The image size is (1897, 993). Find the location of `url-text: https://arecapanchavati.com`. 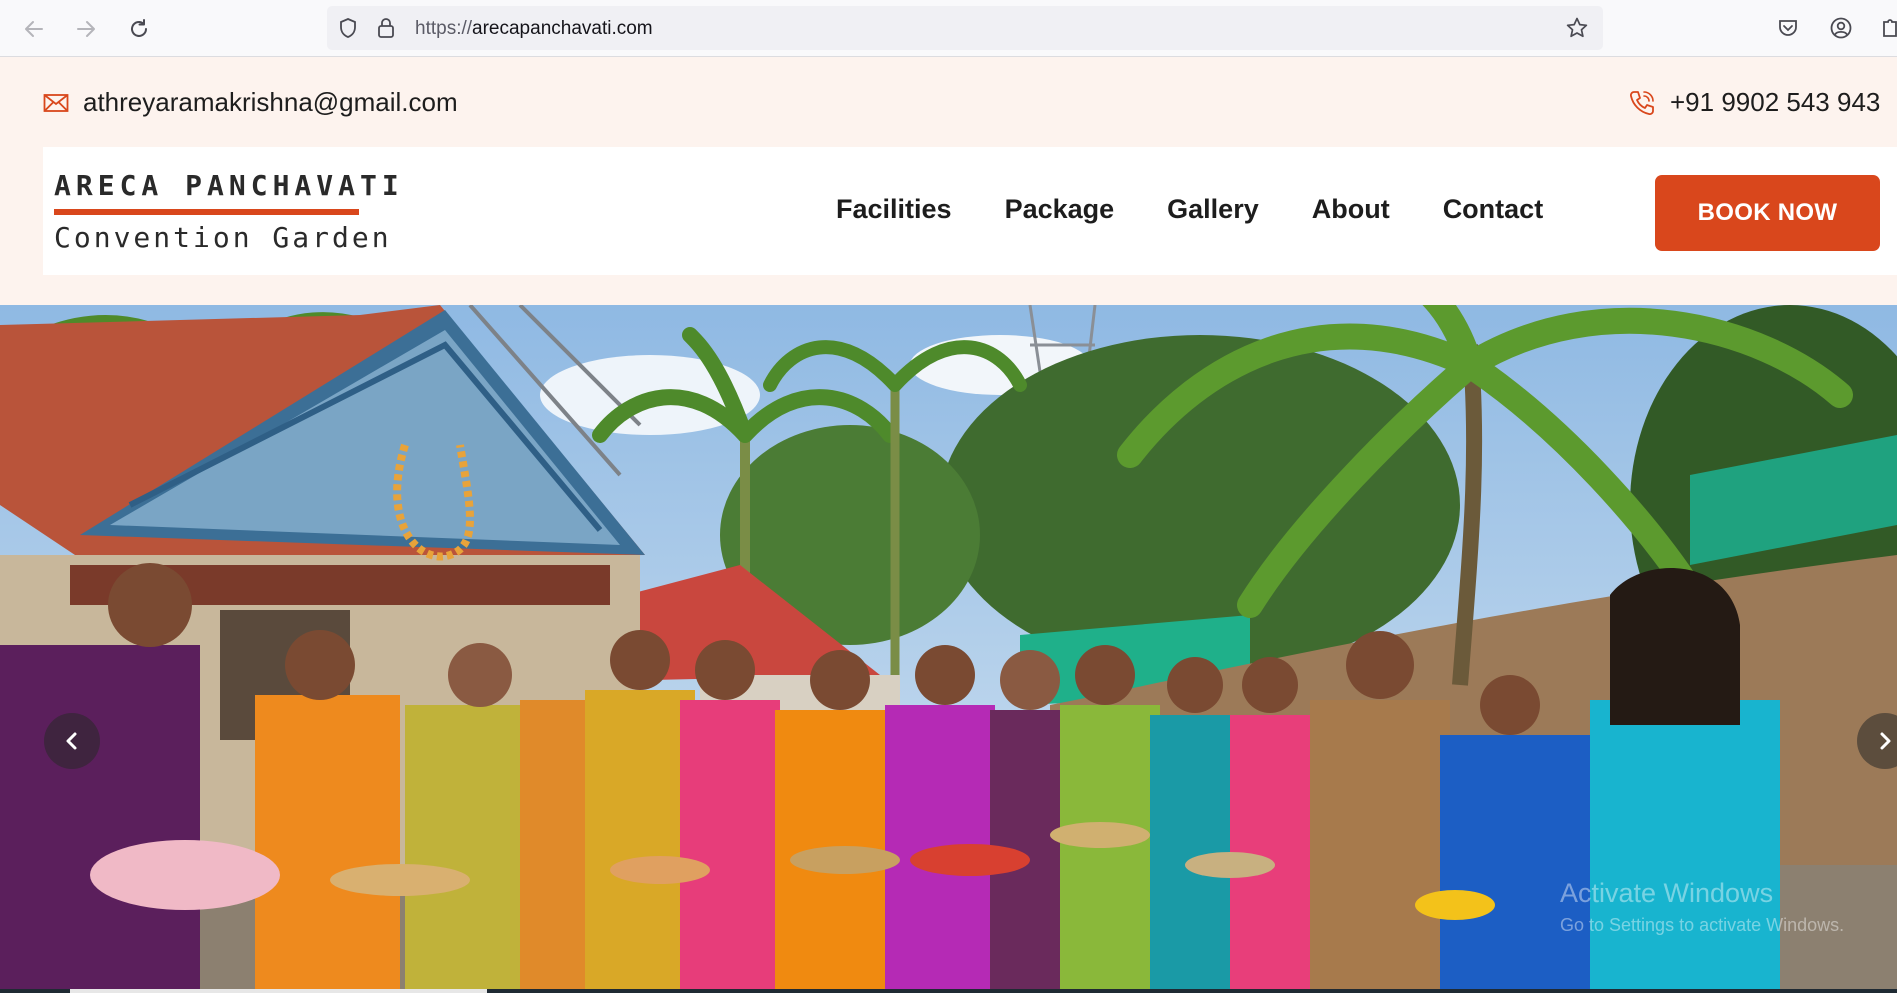

url-text: https://arecapanchavati.com is located at coordinates (534, 29).